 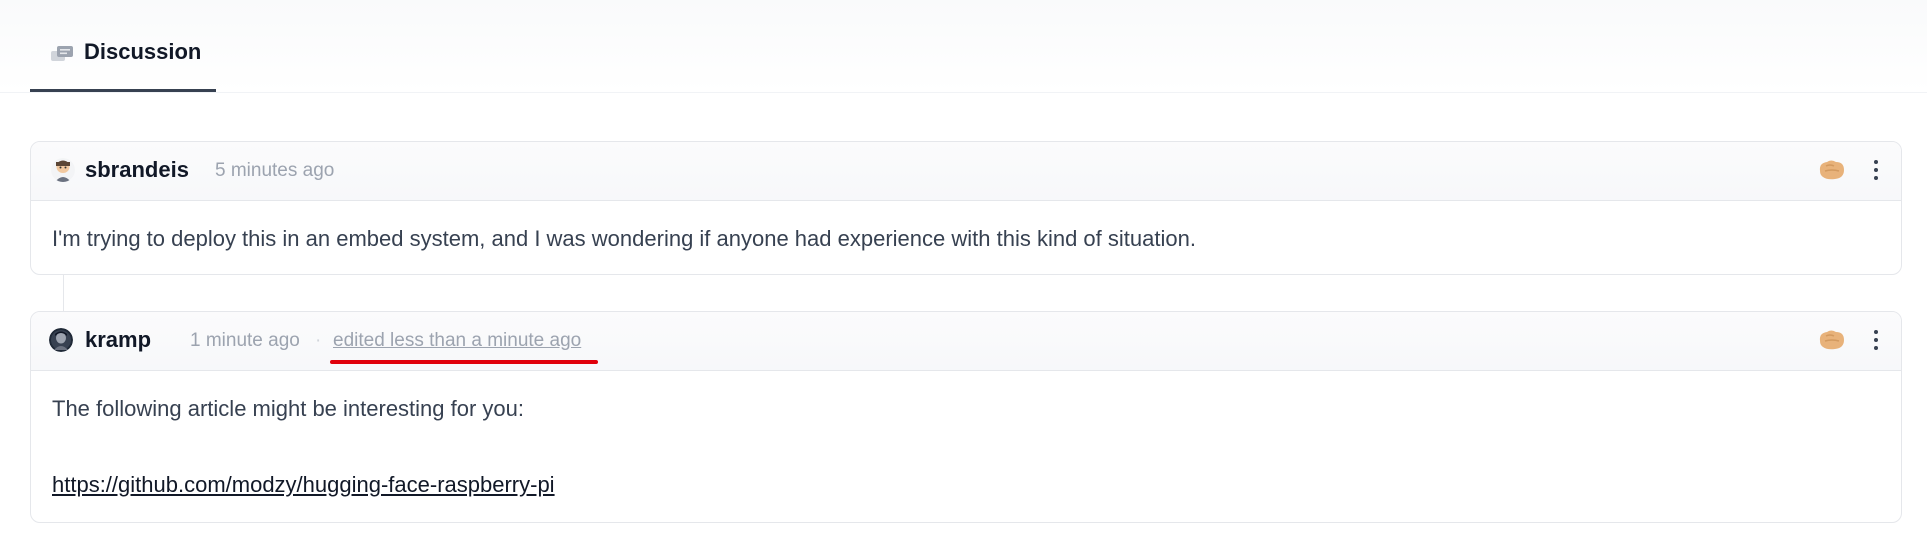 What do you see at coordinates (123, 90) in the screenshot?
I see `active-tab-indicator` at bounding box center [123, 90].